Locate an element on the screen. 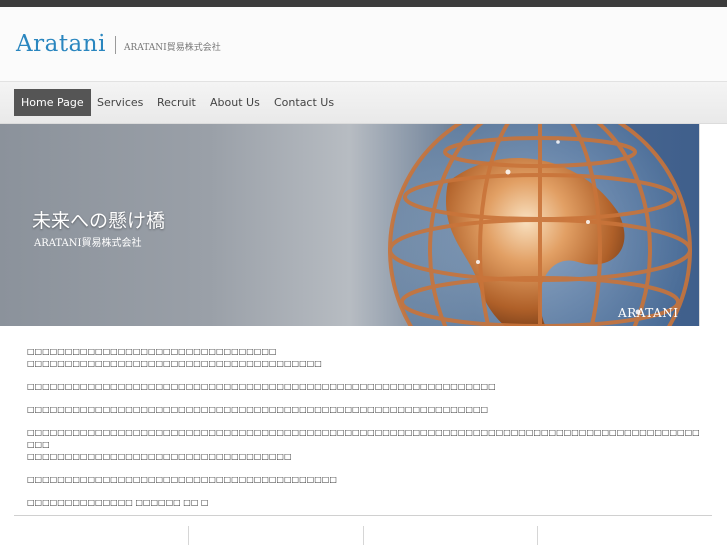 Image resolution: width=727 pixels, height=545 pixels. nav-item-about-us: About Us is located at coordinates (235, 102).